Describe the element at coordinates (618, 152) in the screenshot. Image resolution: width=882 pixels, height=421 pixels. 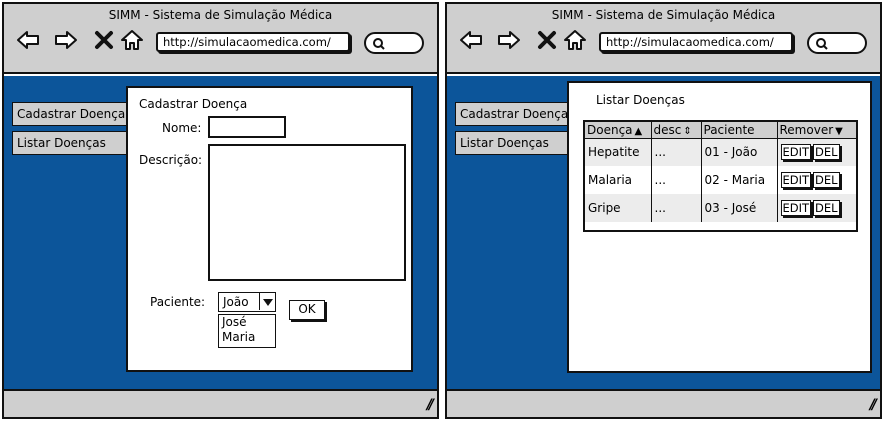
I see `disease-cell: Hepatite` at that location.